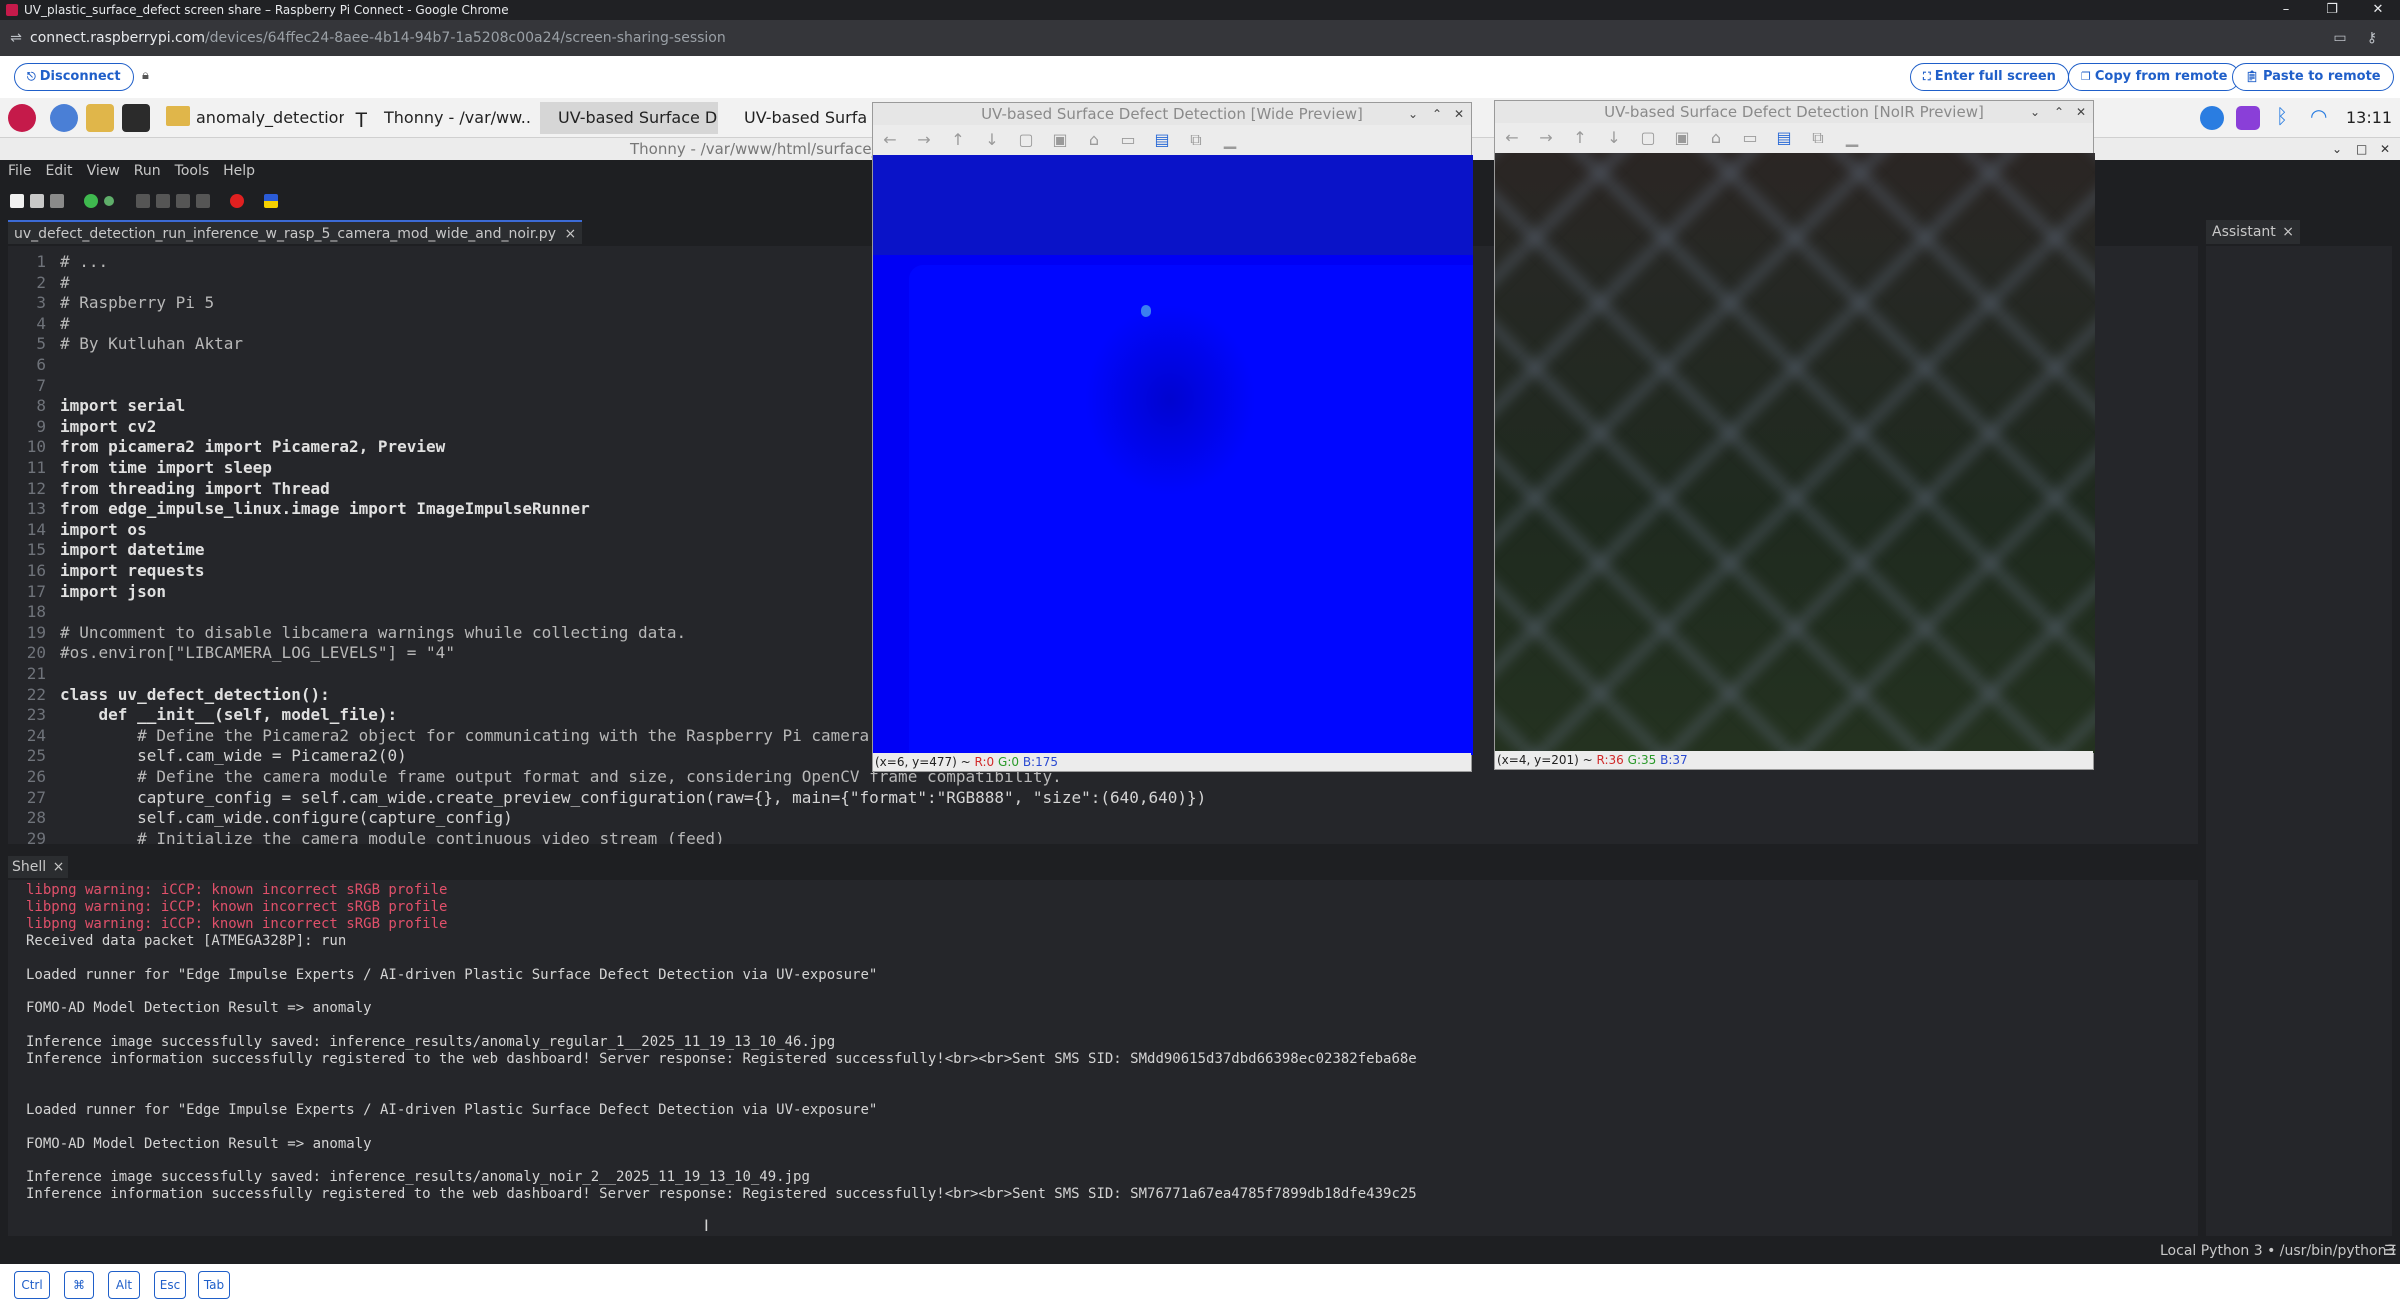  What do you see at coordinates (192, 171) in the screenshot?
I see `menu-tools: Tools` at bounding box center [192, 171].